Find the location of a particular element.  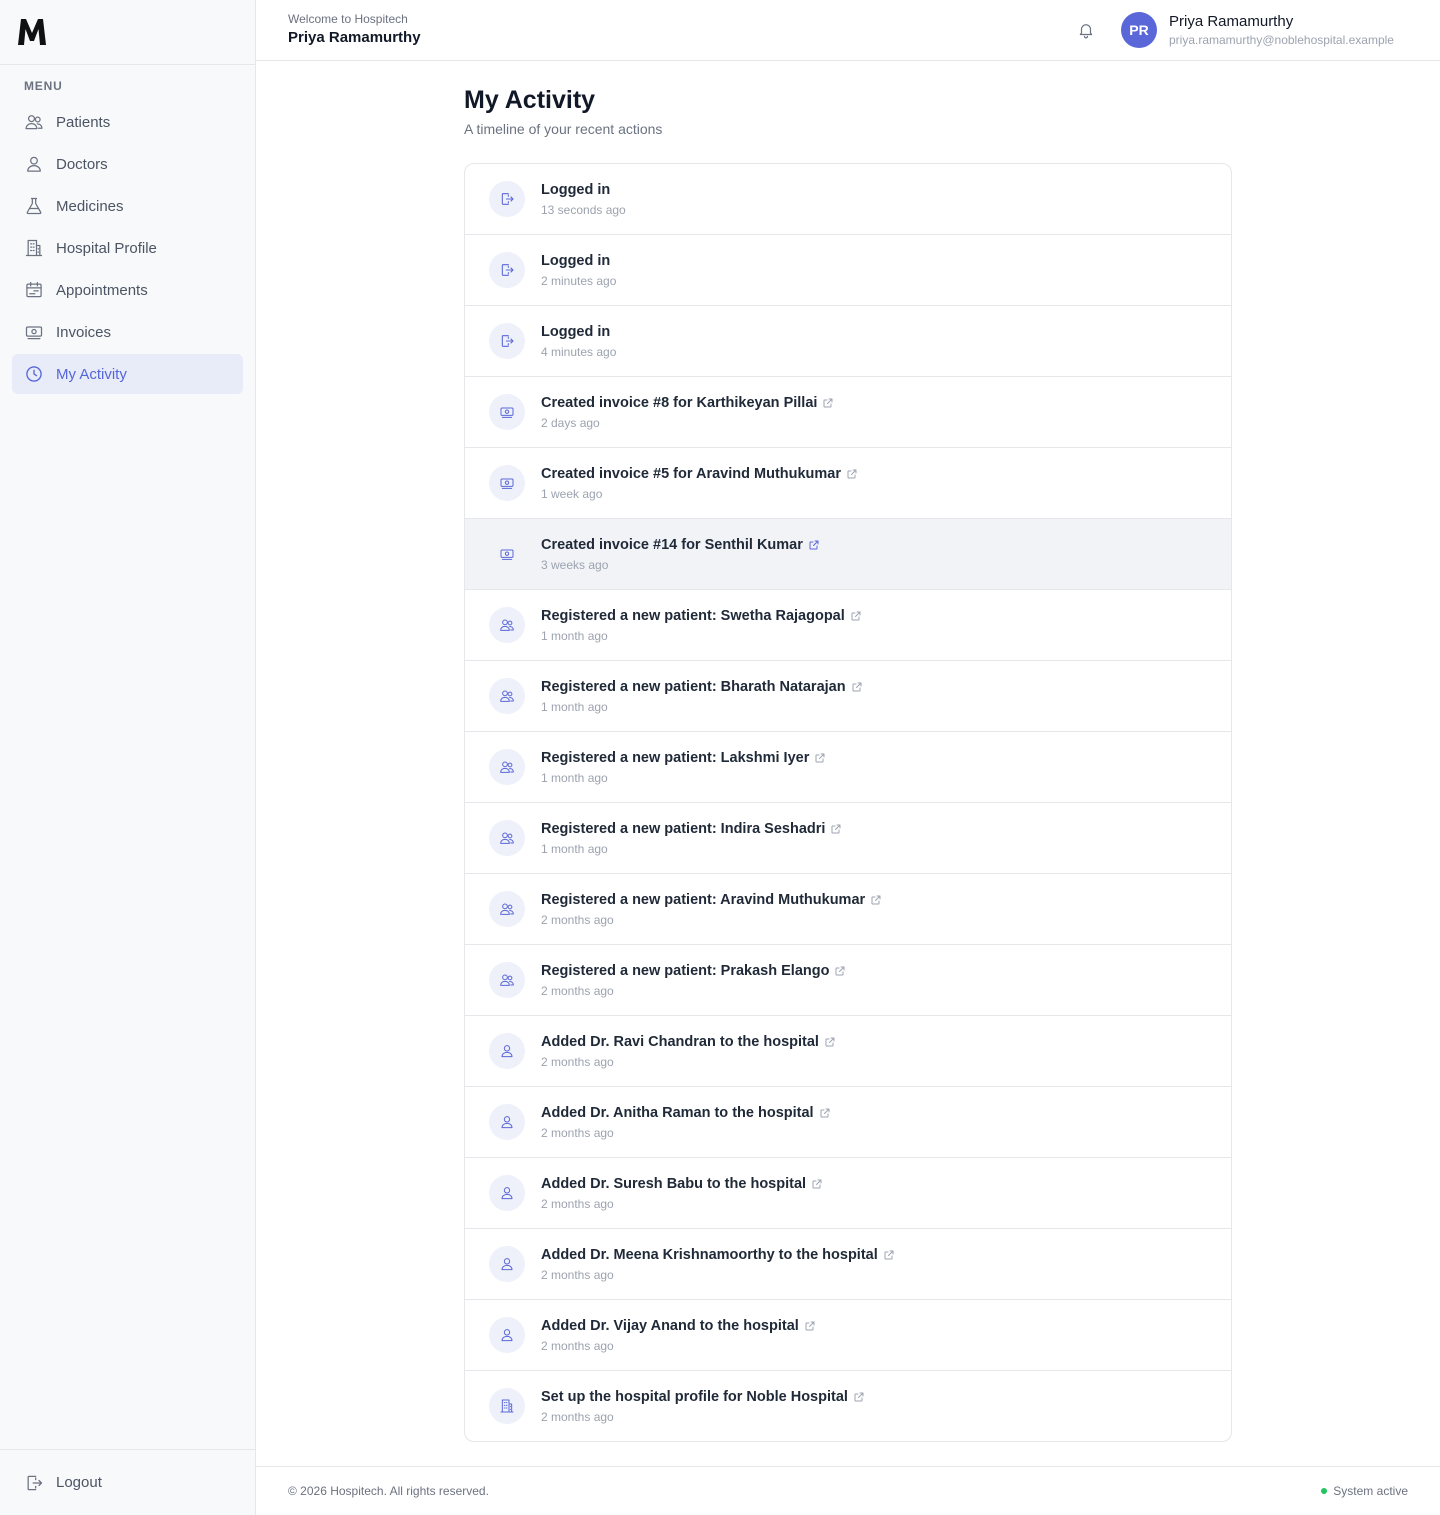

logout-button: Logout is located at coordinates (127, 1483).